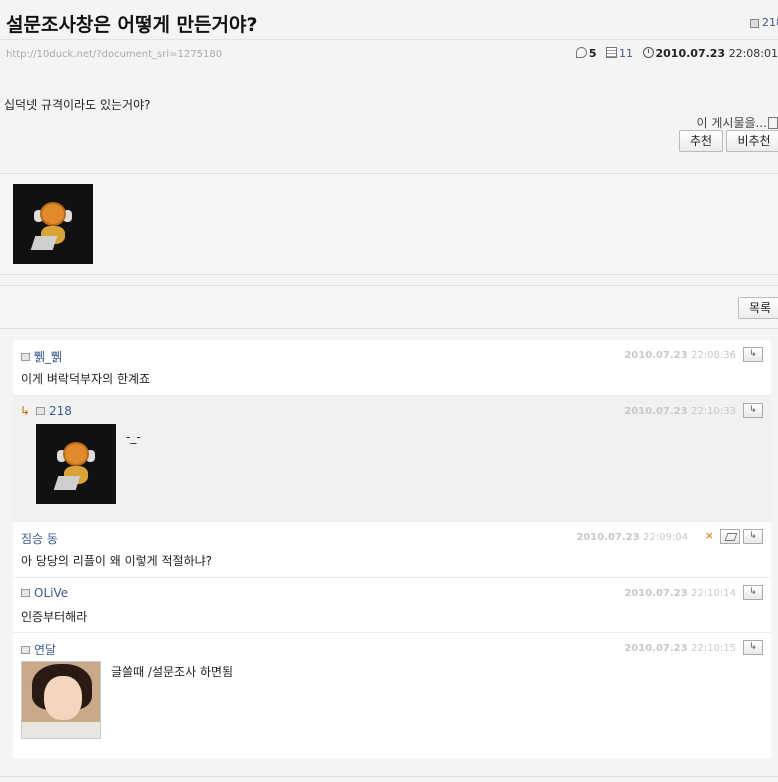 The height and width of the screenshot is (782, 778). I want to click on post-title: 설문조사창은 어떻게 만든거야?, so click(132, 25).